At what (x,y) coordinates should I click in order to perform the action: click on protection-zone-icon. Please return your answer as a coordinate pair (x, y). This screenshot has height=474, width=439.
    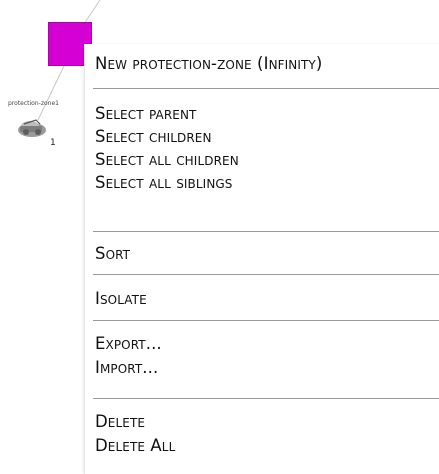
    Looking at the image, I should click on (32, 128).